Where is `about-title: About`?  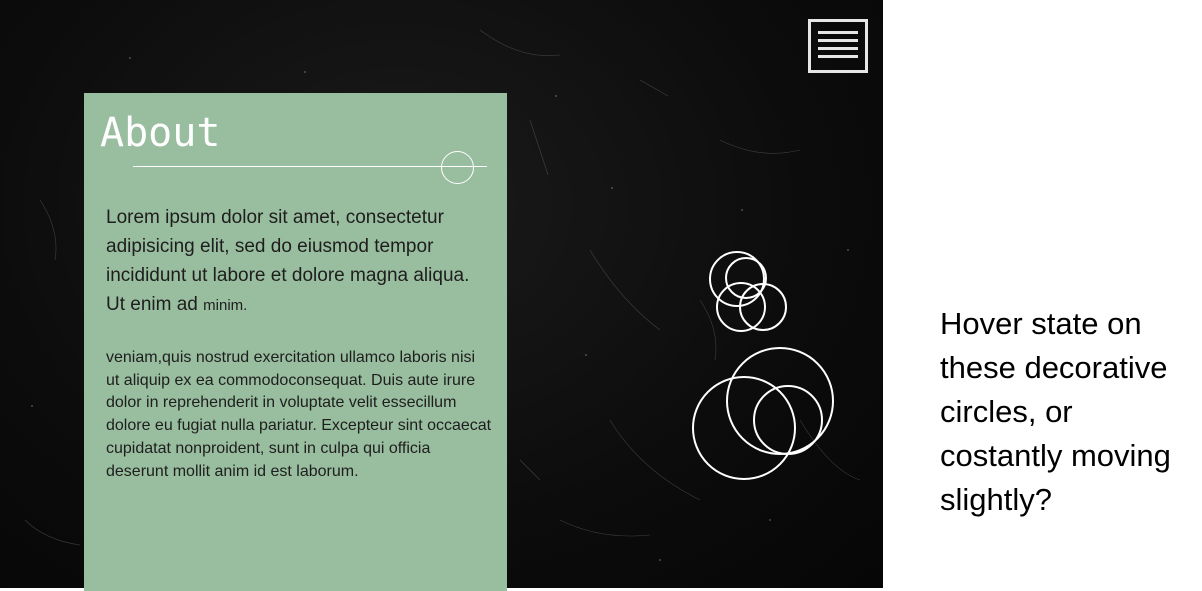 about-title: About is located at coordinates (160, 133).